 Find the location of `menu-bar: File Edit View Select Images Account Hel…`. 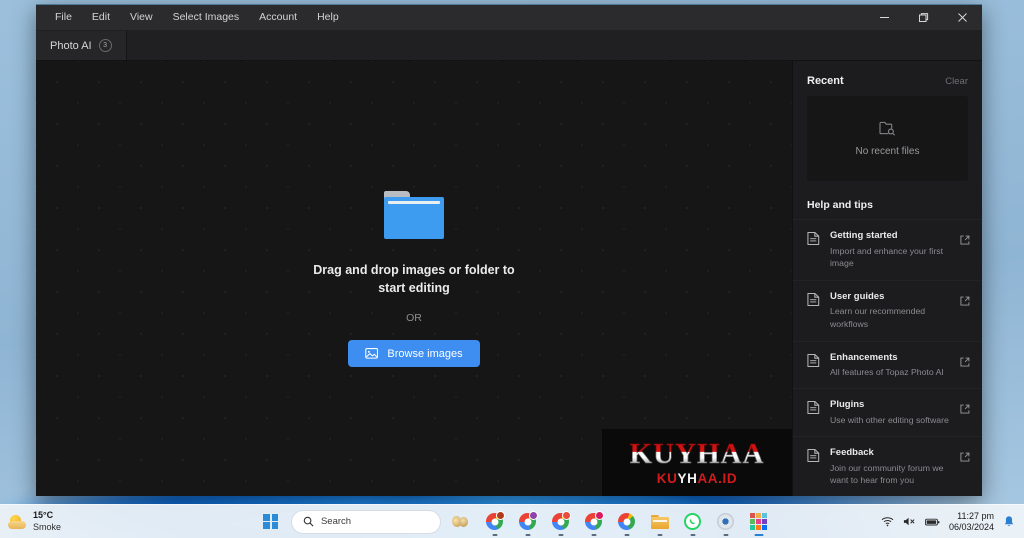

menu-bar: File Edit View Select Images Account Hel… is located at coordinates (192, 17).